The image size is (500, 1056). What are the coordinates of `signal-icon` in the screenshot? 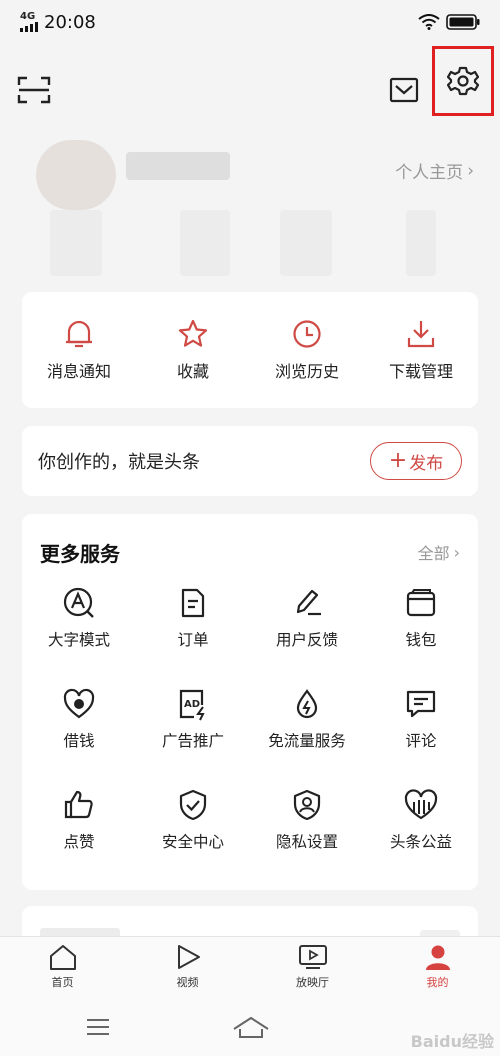 It's located at (29, 27).